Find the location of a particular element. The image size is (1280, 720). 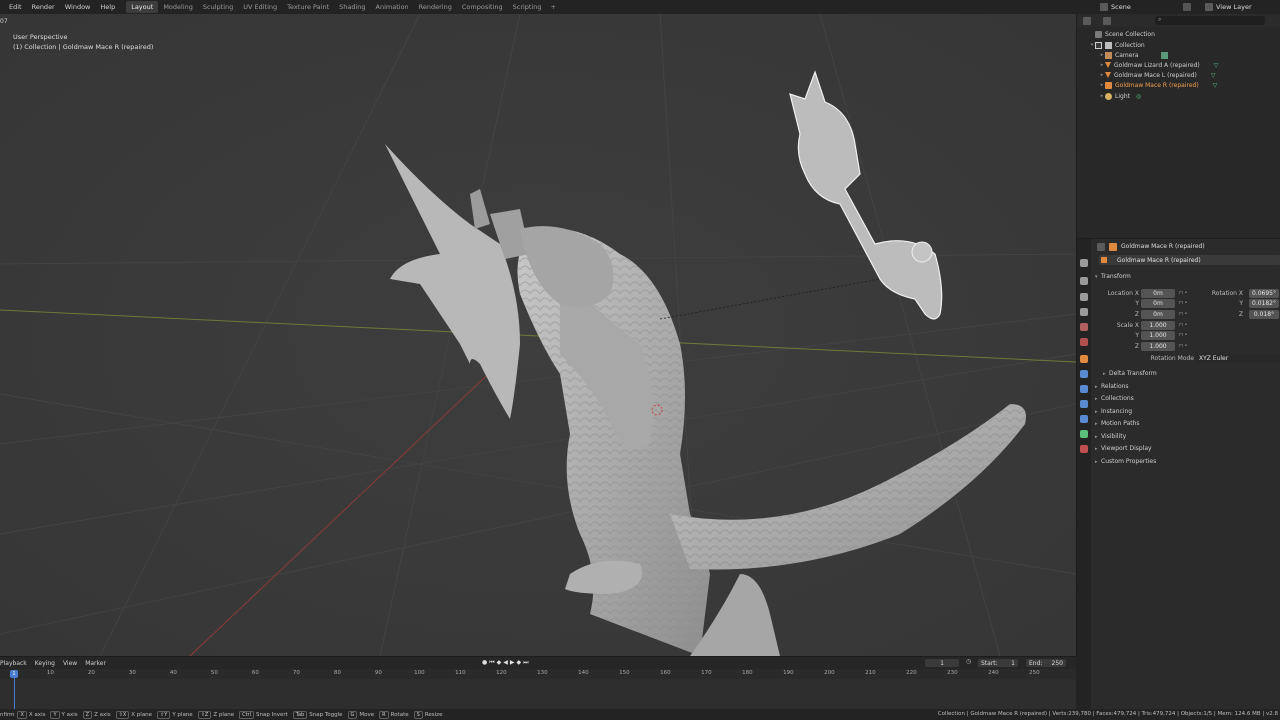

record-icon: ● is located at coordinates (484, 663).